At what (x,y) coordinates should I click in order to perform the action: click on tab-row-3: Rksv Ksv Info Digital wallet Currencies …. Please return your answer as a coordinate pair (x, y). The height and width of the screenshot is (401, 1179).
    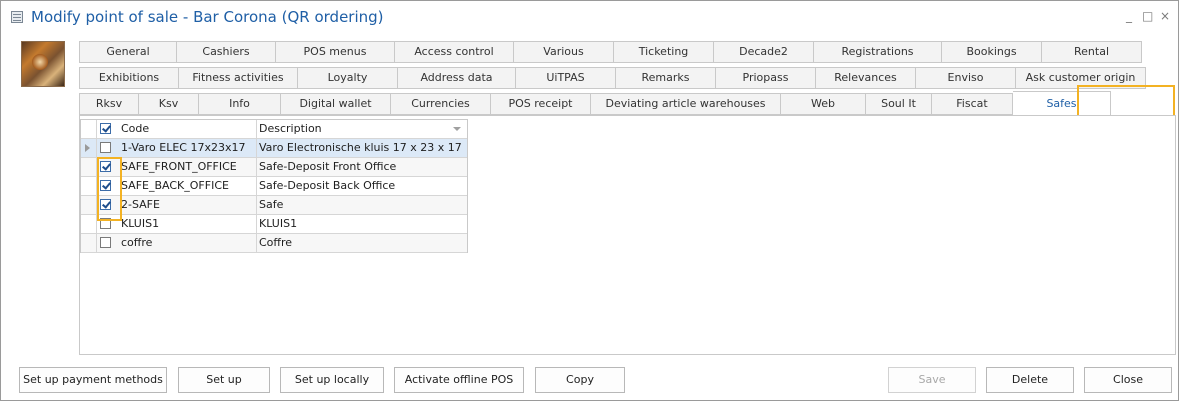
    Looking at the image, I should click on (595, 104).